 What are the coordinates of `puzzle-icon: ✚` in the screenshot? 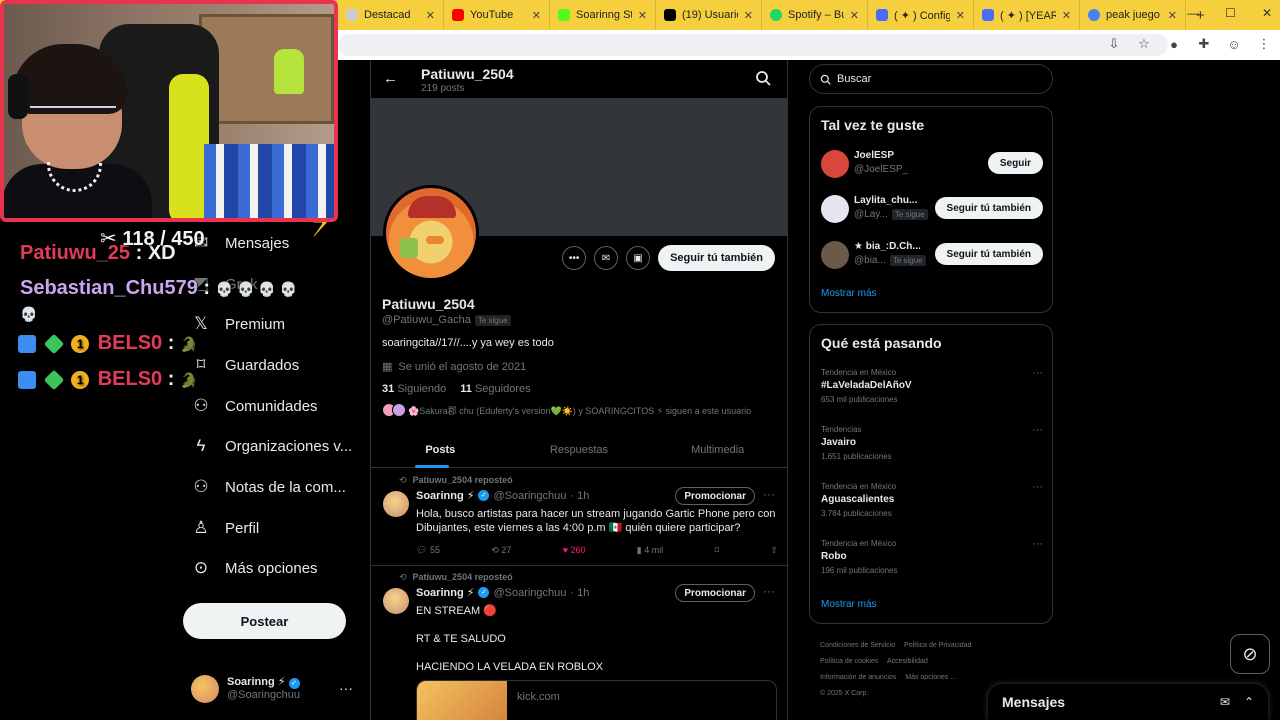 It's located at (1204, 44).